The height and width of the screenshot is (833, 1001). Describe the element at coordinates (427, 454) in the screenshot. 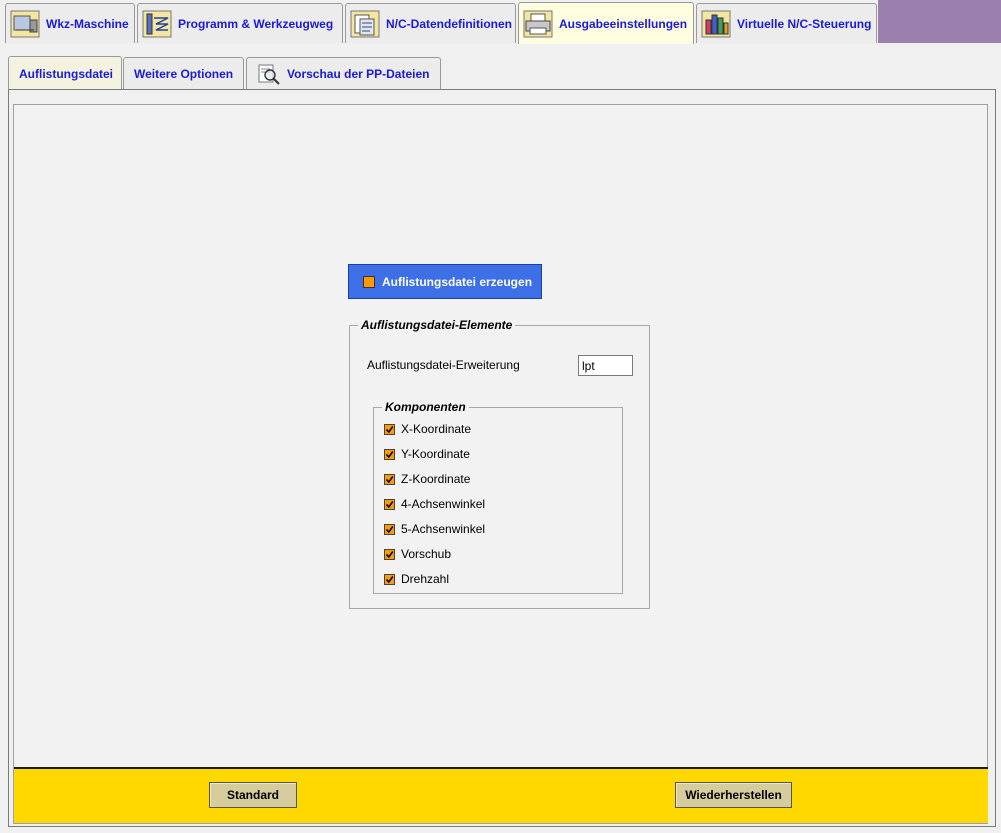

I see `component-y-koordinate: Y-Koordinate` at that location.